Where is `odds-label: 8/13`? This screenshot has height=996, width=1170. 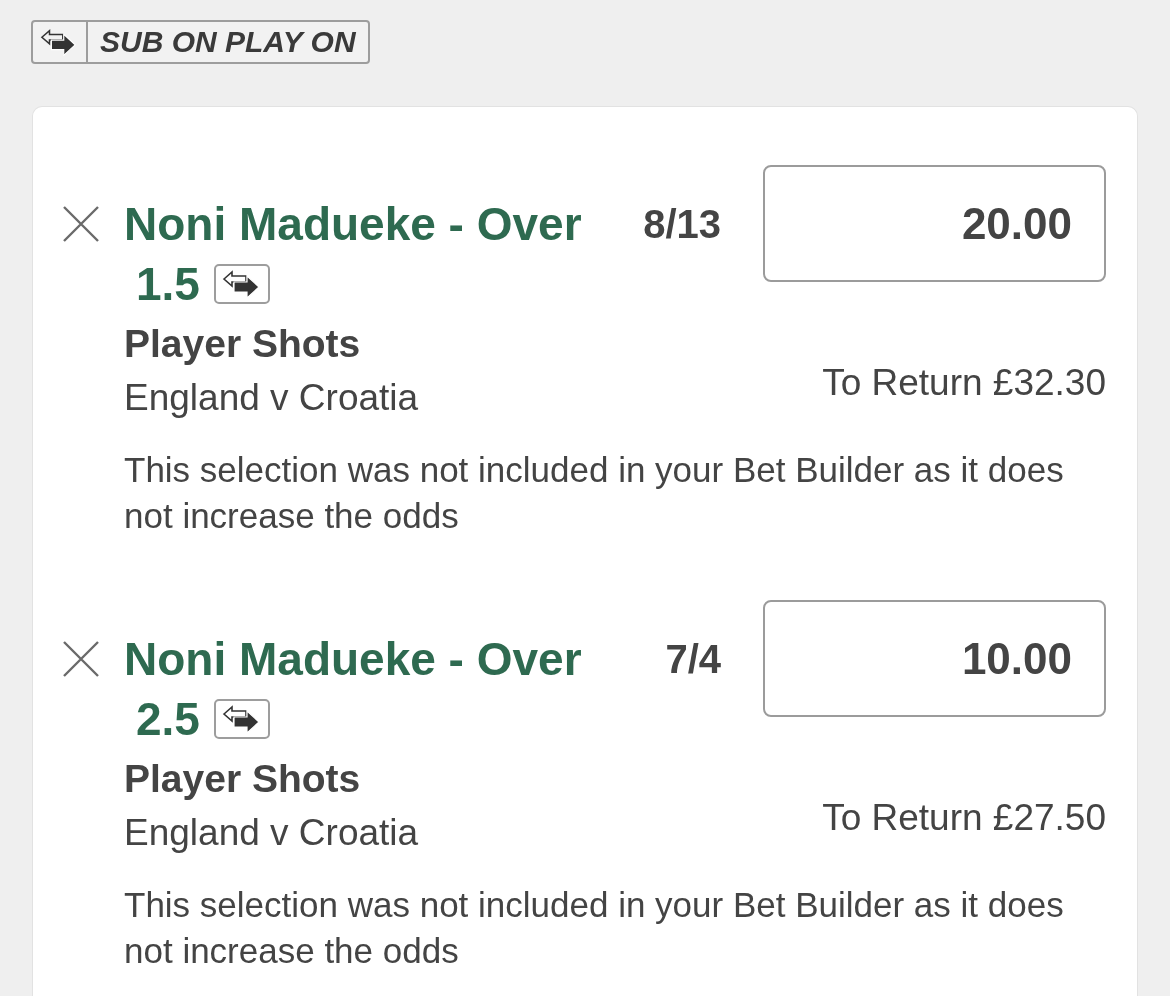
odds-label: 8/13 is located at coordinates (681, 224).